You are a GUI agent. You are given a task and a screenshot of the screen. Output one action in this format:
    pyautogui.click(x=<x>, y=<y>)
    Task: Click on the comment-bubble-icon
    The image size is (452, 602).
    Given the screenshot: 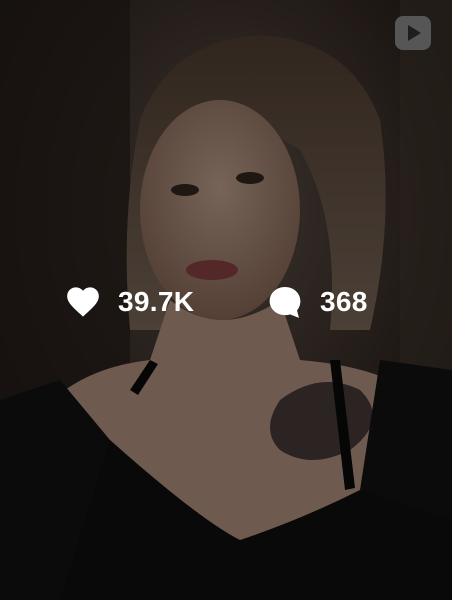 What is the action you would take?
    pyautogui.click(x=285, y=302)
    